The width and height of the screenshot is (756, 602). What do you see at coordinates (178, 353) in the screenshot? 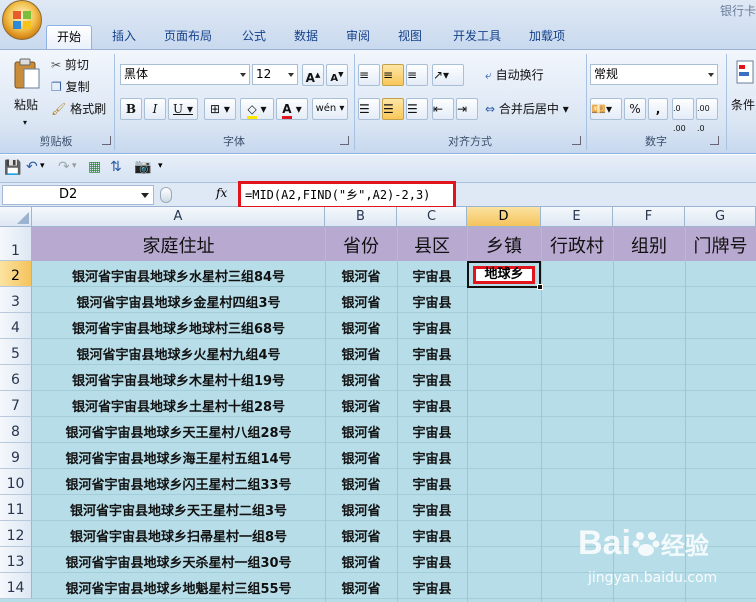
I see `cell-address: 银河省宇宙县地球乡火星村九组4号` at bounding box center [178, 353].